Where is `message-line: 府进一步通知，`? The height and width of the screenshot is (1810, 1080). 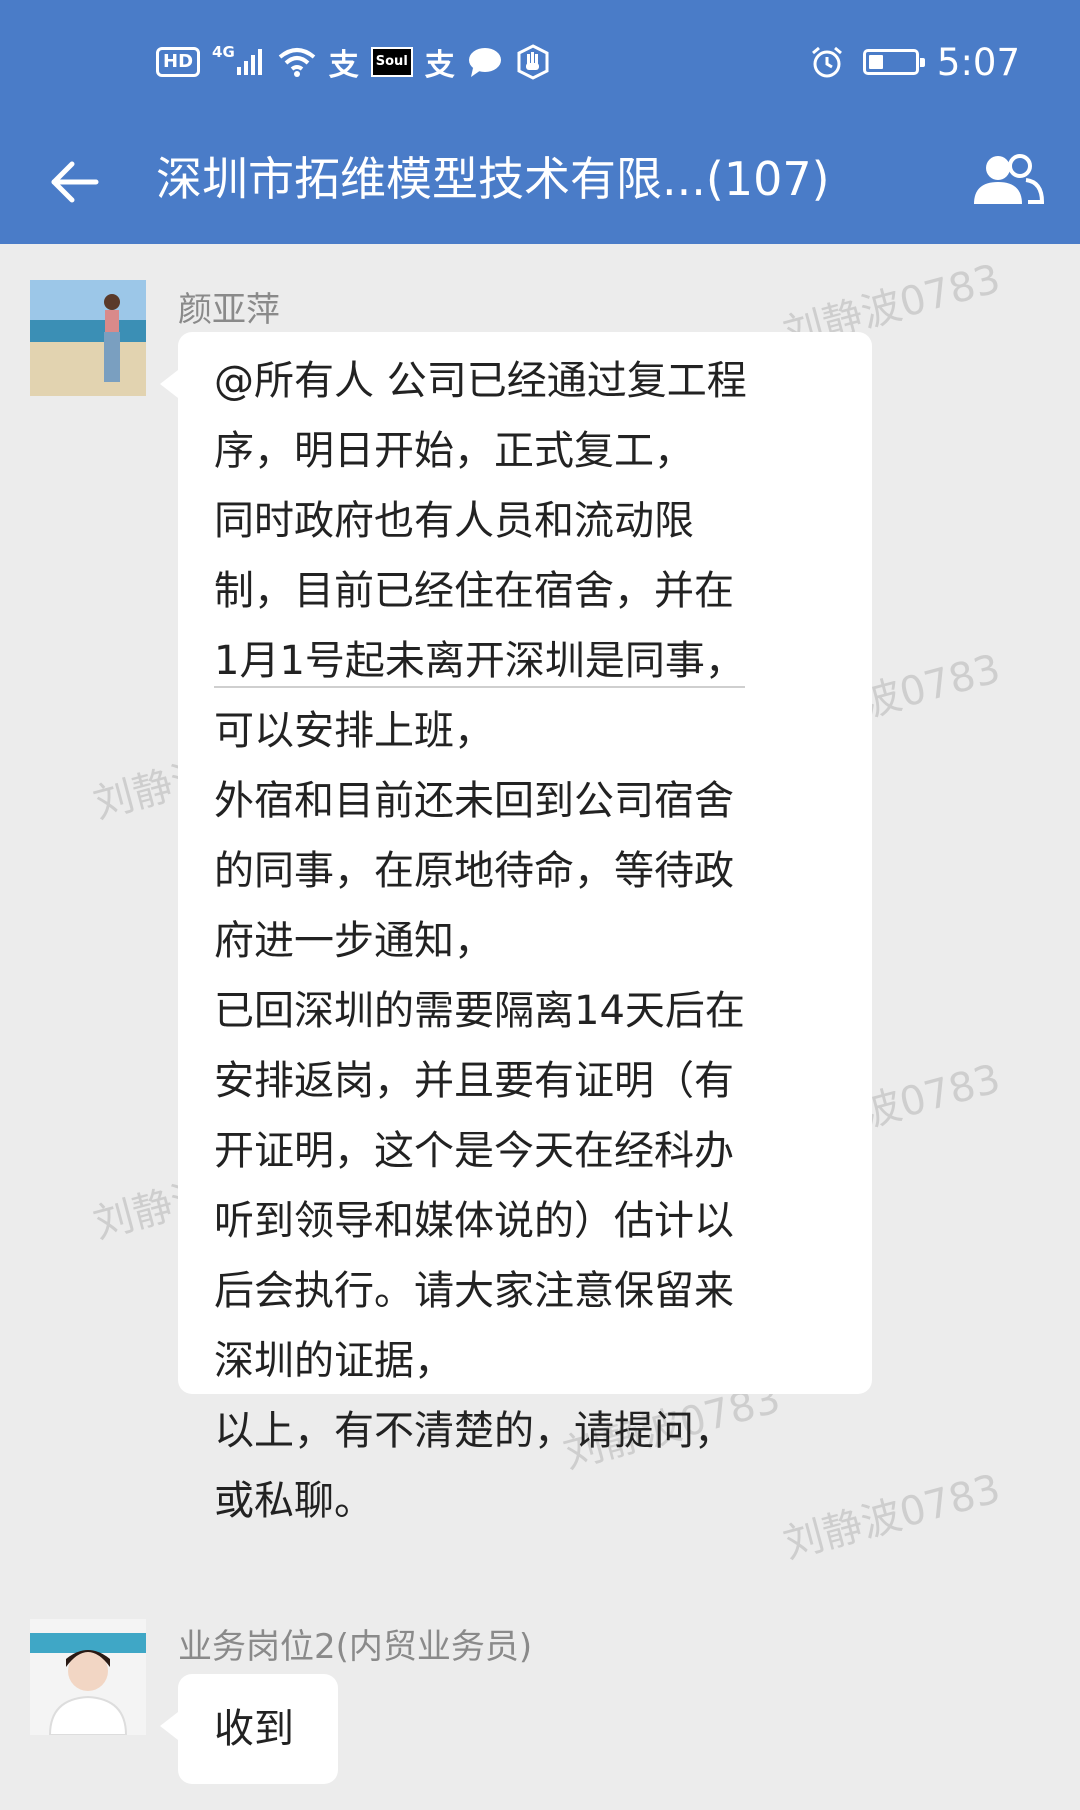 message-line: 府进一步通知， is located at coordinates (354, 941).